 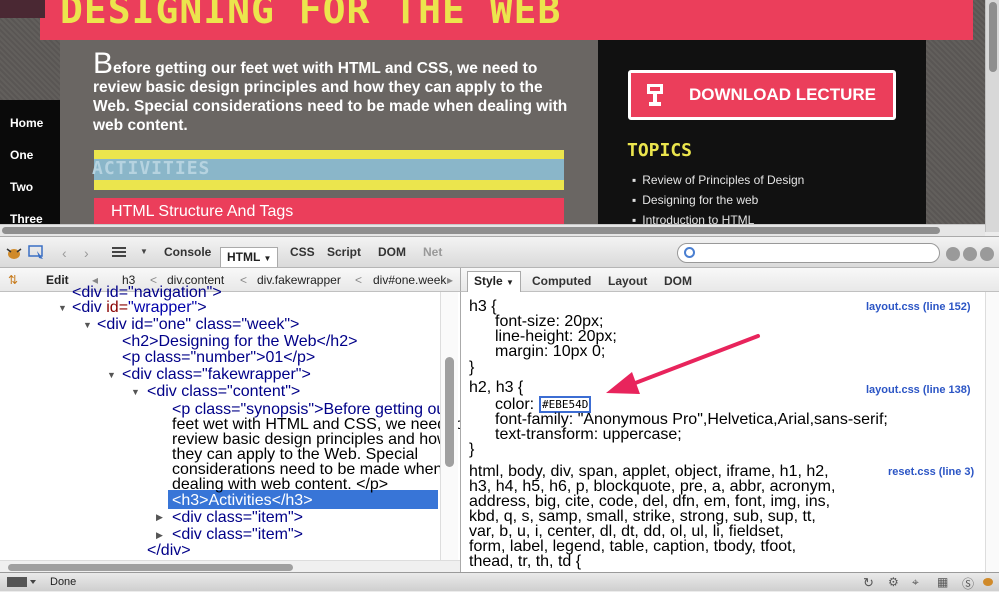 What do you see at coordinates (695, 200) in the screenshot?
I see `topic-item: Designing for the web` at bounding box center [695, 200].